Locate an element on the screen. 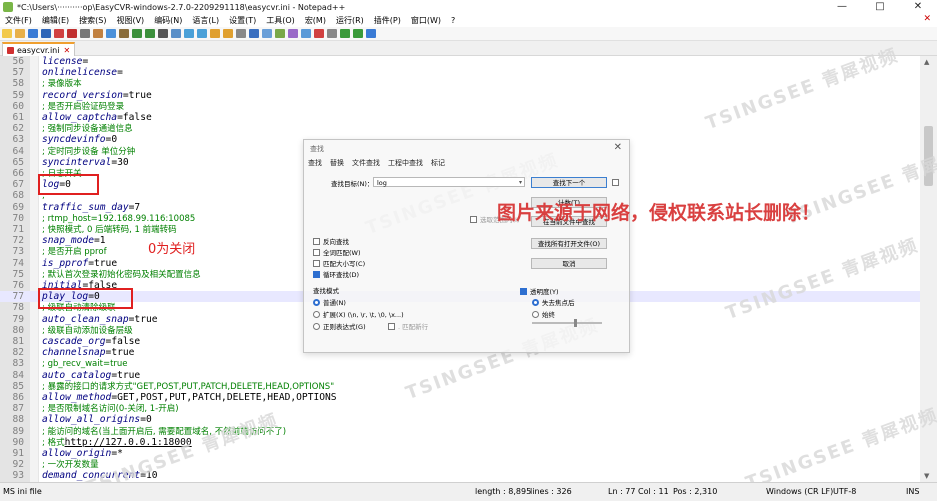 The image size is (937, 501). search-mode-normal-radio: 普通(N) is located at coordinates (329, 302).